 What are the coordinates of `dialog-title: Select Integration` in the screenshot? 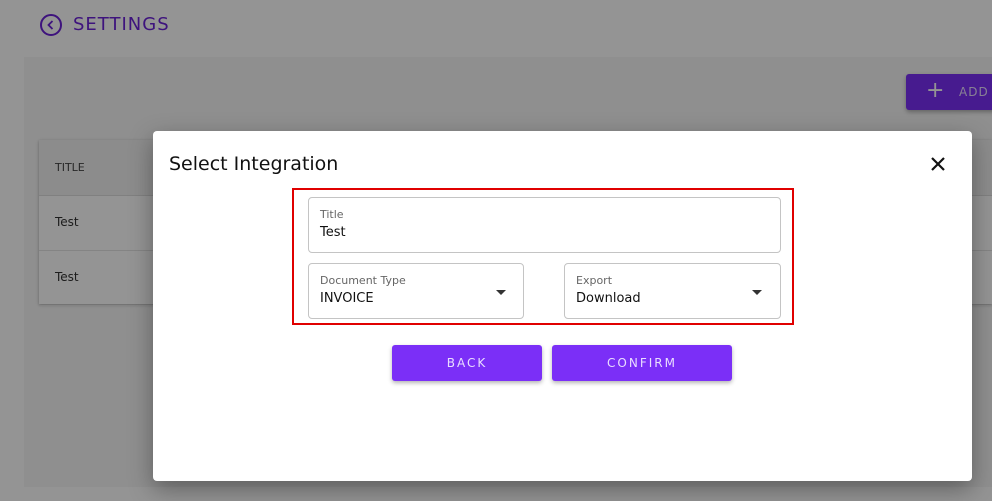 It's located at (254, 164).